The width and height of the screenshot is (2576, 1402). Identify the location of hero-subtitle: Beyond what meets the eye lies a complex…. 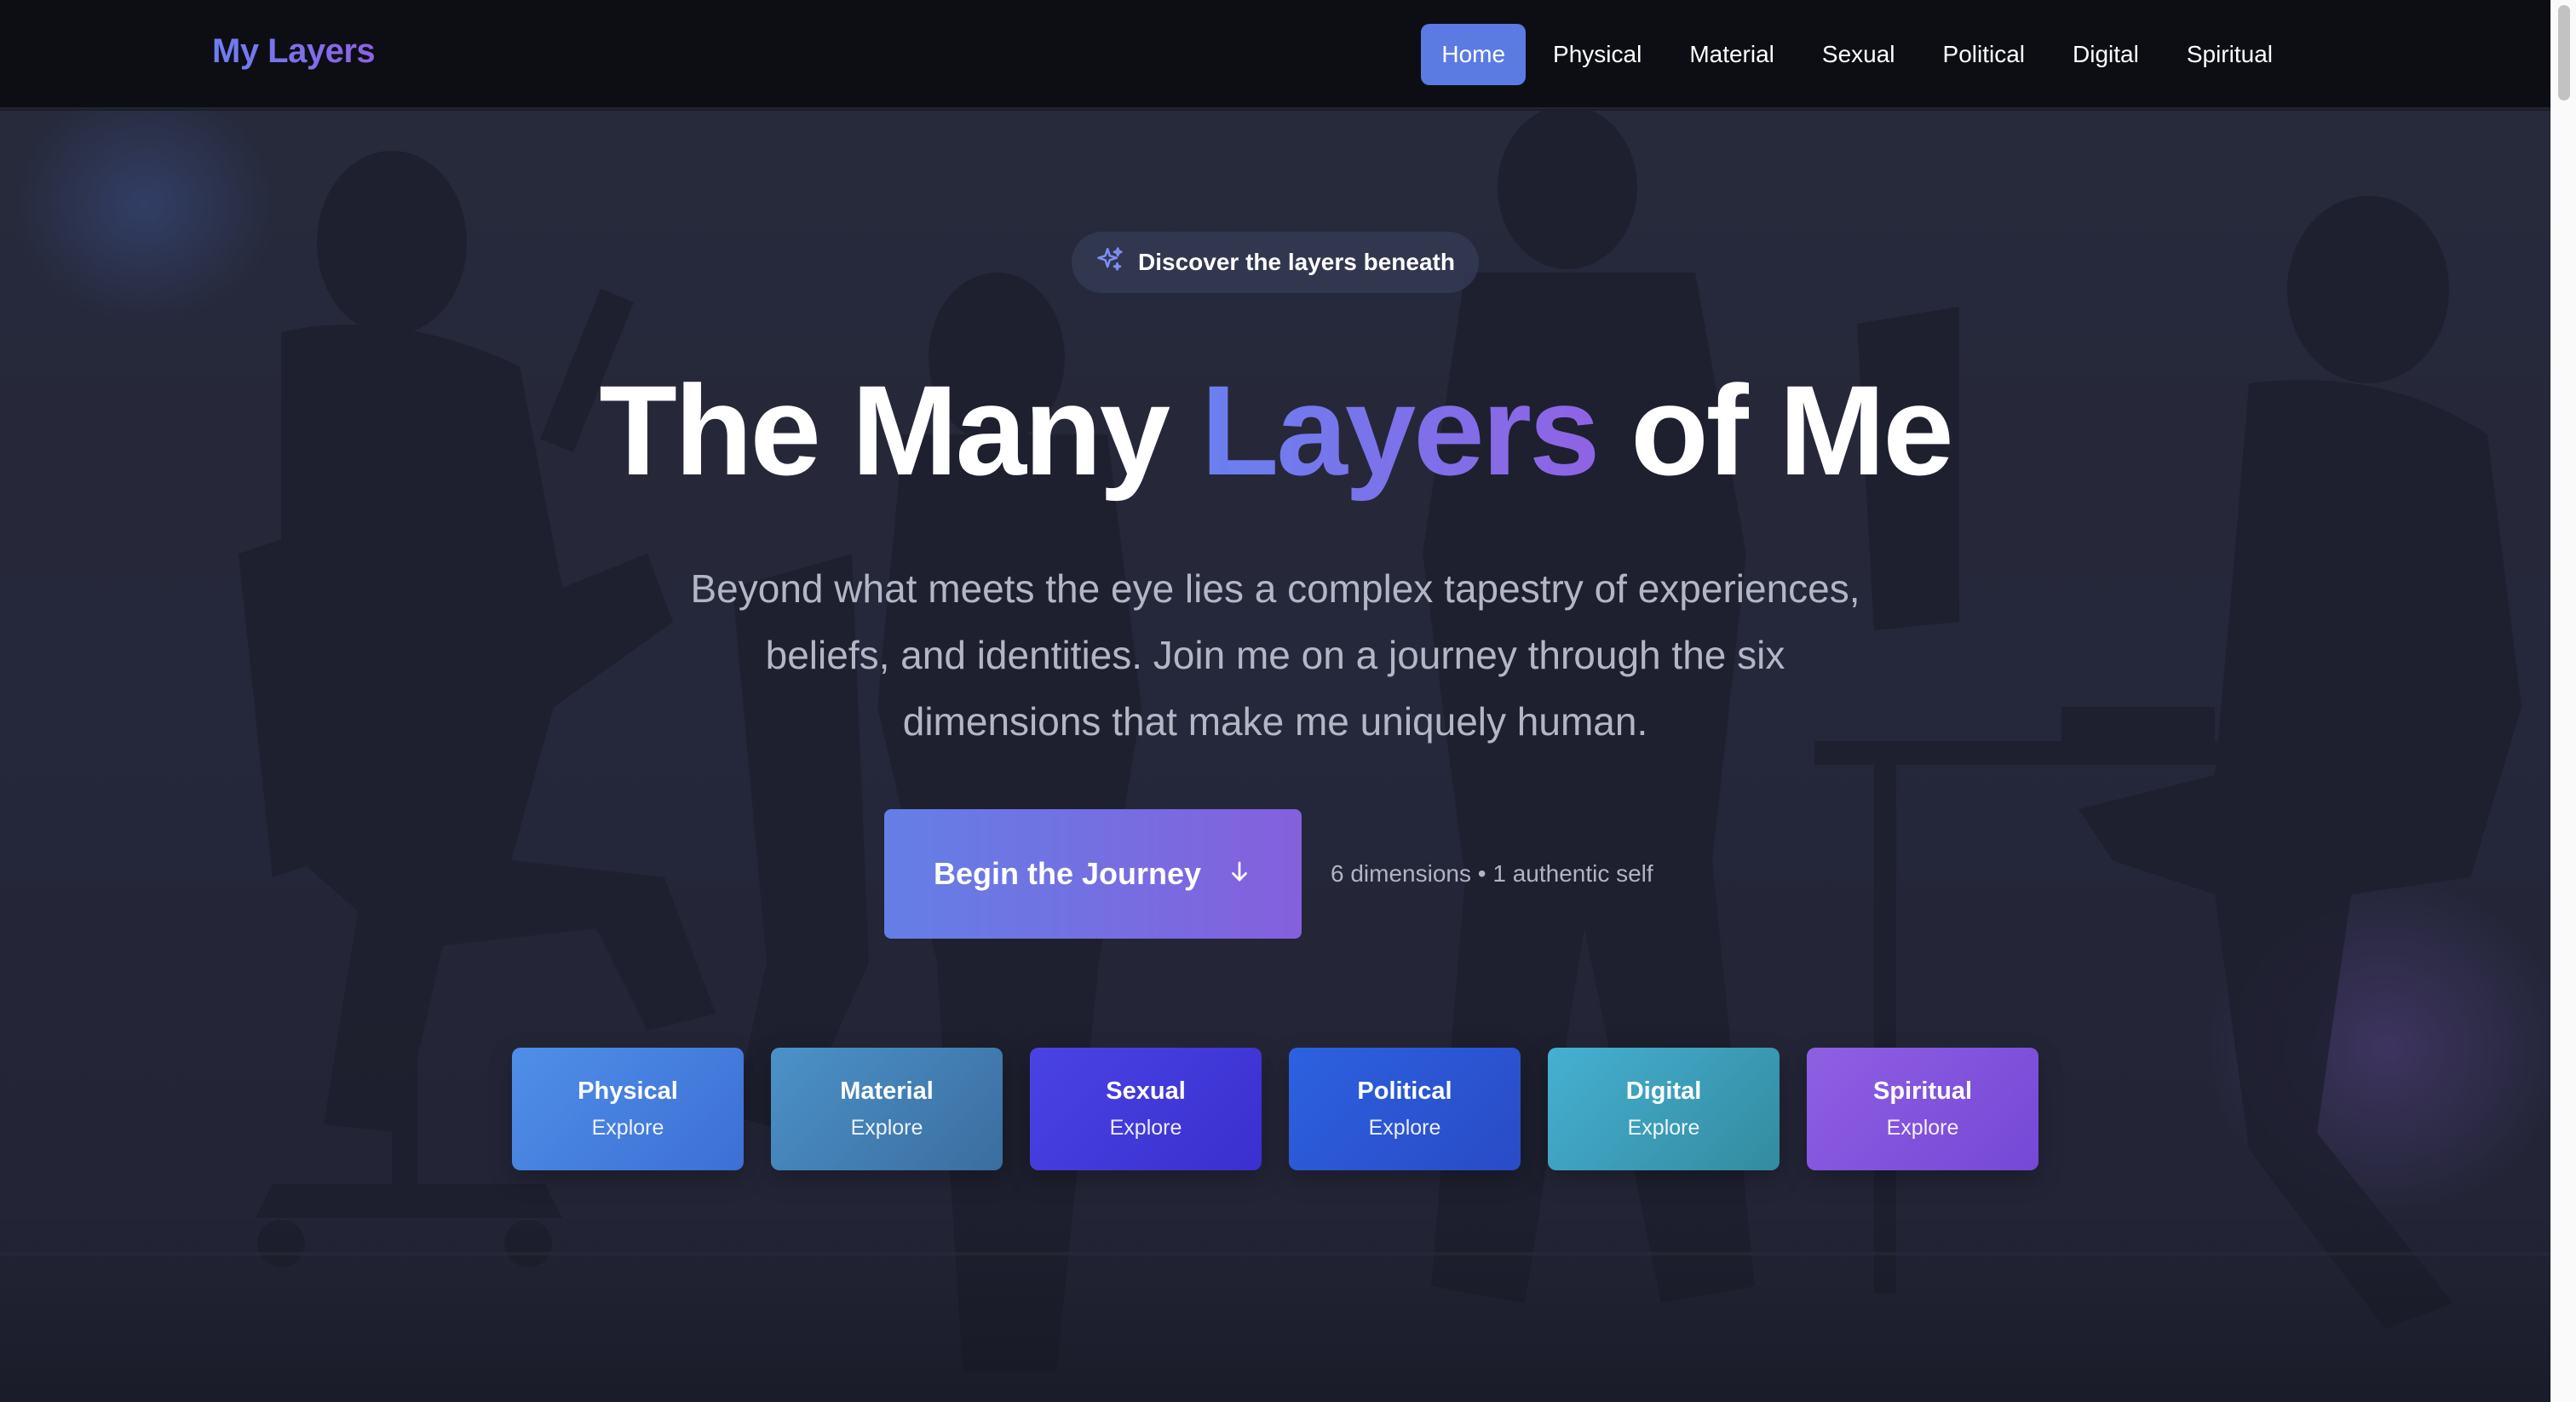
(1275, 655).